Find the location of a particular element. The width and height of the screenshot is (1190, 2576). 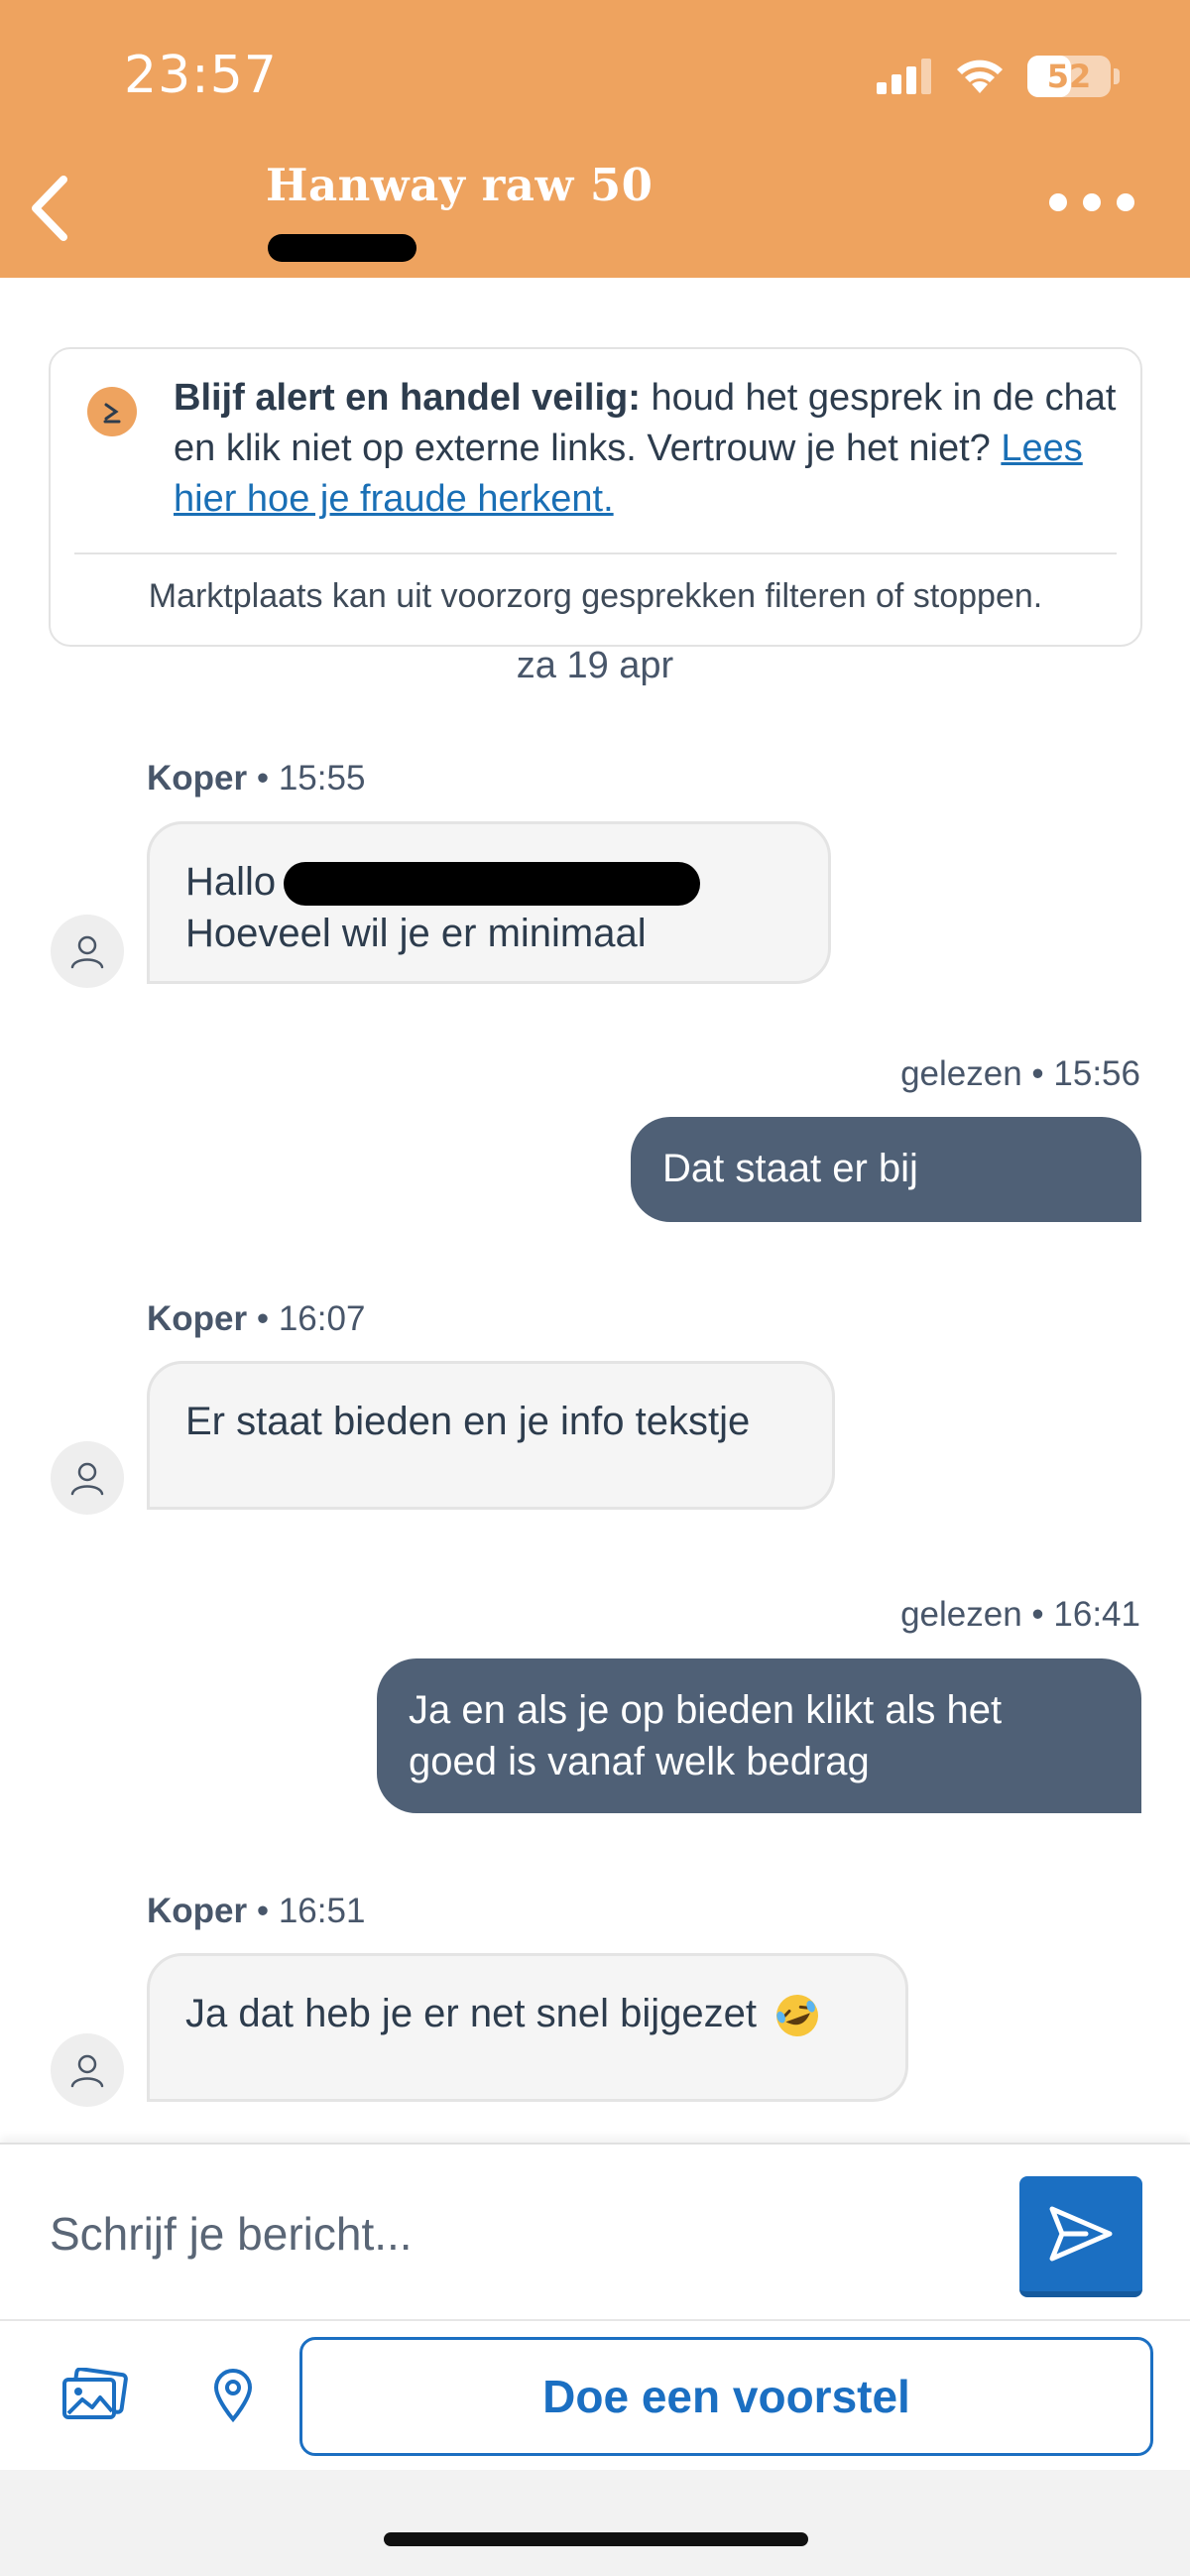

status-icons: 52 is located at coordinates (998, 76).